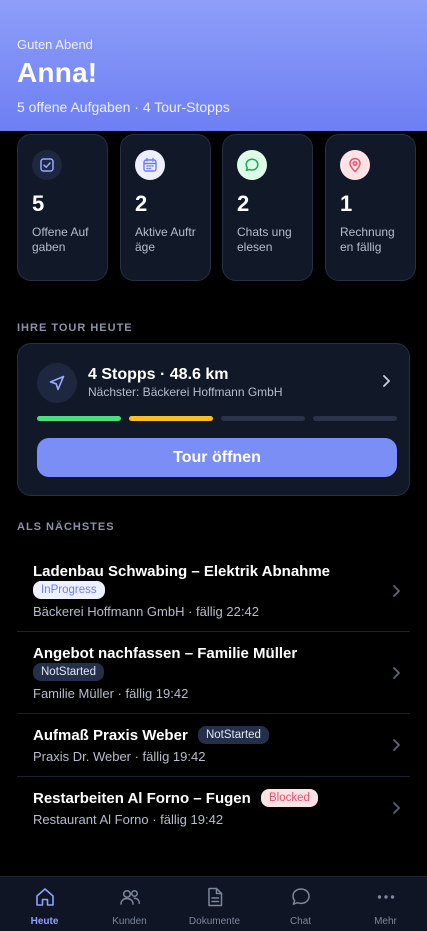 Image resolution: width=427 pixels, height=931 pixels. I want to click on stat-label: Chats ungelesen, so click(264, 239).